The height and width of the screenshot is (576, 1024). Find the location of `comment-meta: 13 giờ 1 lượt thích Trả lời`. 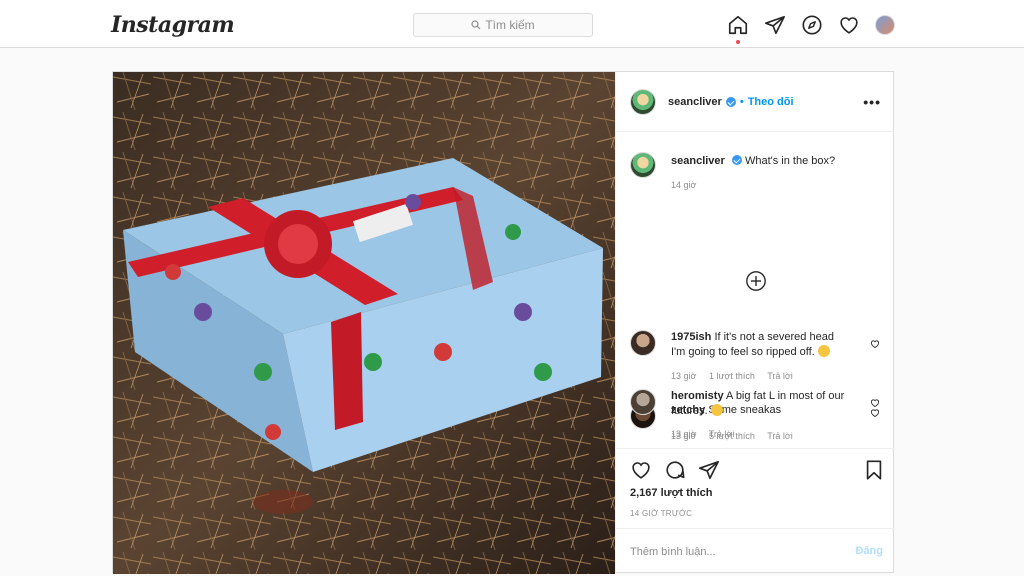

comment-meta: 13 giờ 1 lượt thích Trả lời is located at coordinates (737, 376).